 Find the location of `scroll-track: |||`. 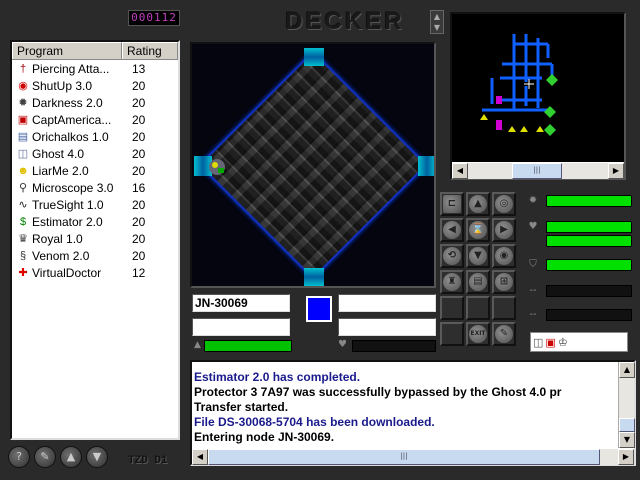

scroll-track: ||| is located at coordinates (538, 170).